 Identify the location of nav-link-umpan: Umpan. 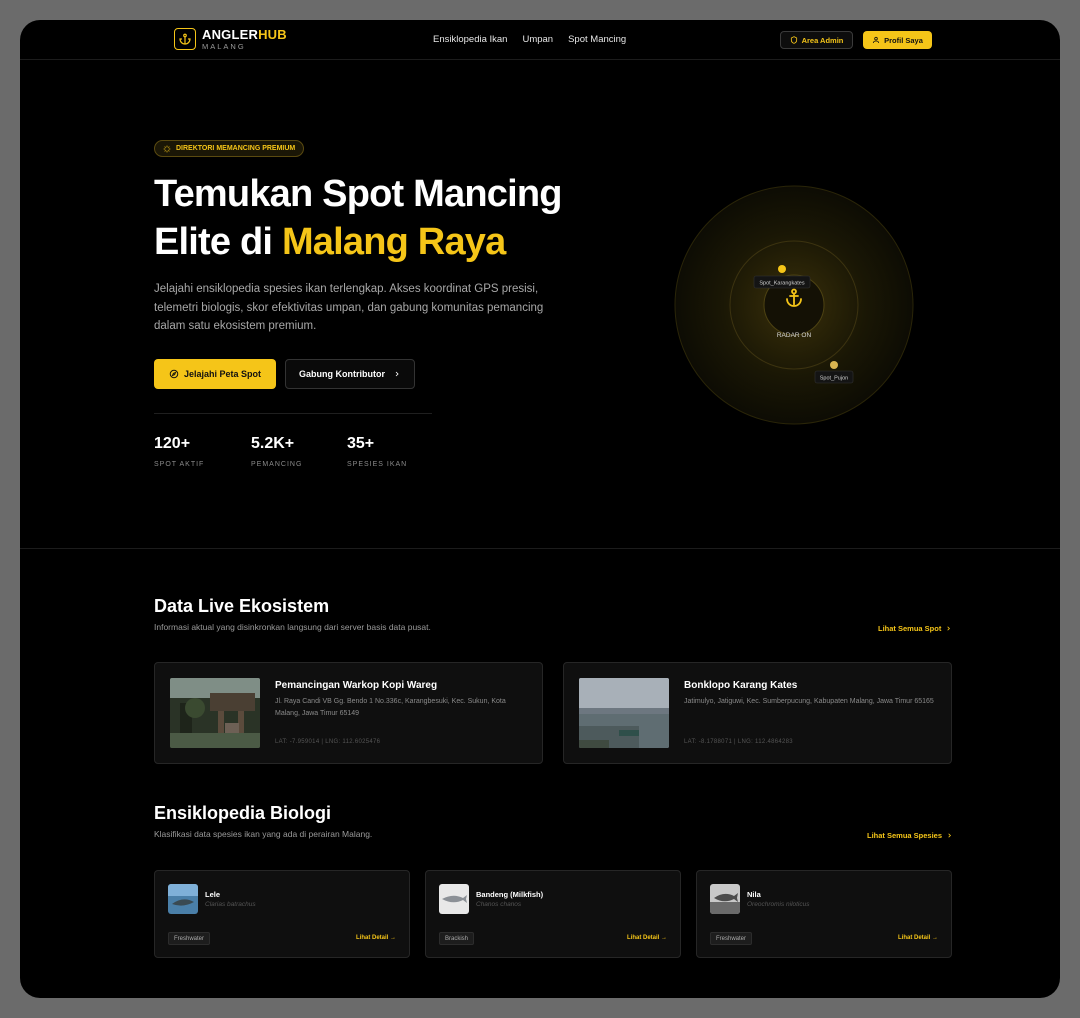
(537, 39).